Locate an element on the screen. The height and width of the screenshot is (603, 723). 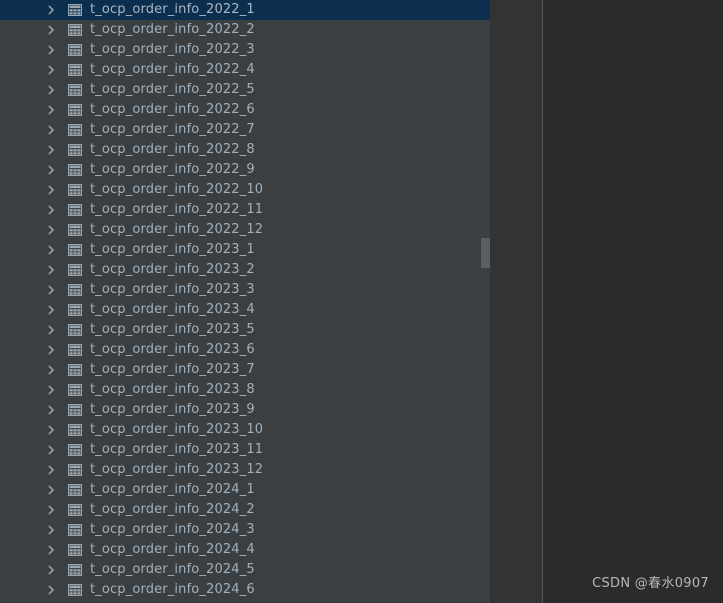
tree-row: t_ocp_order_info_2023_5 is located at coordinates (245, 330).